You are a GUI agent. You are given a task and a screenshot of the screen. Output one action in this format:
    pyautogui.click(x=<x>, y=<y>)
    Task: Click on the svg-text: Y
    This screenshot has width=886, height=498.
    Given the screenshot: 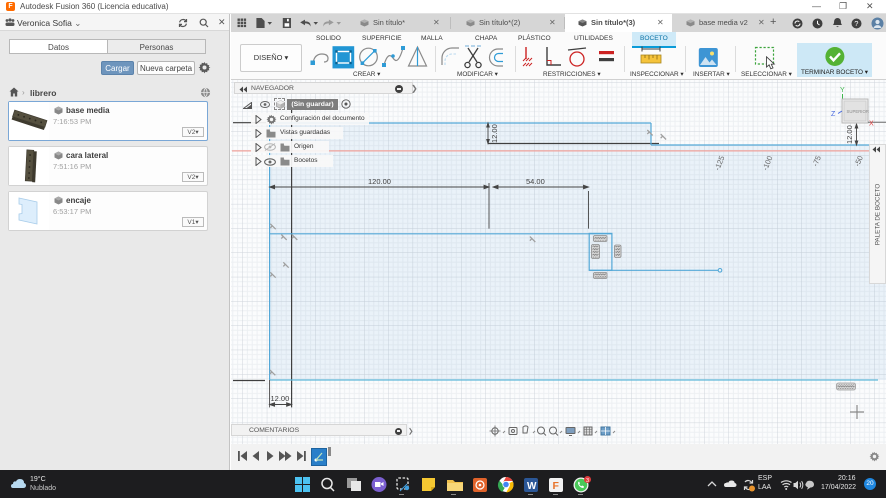 What is the action you would take?
    pyautogui.click(x=842, y=90)
    